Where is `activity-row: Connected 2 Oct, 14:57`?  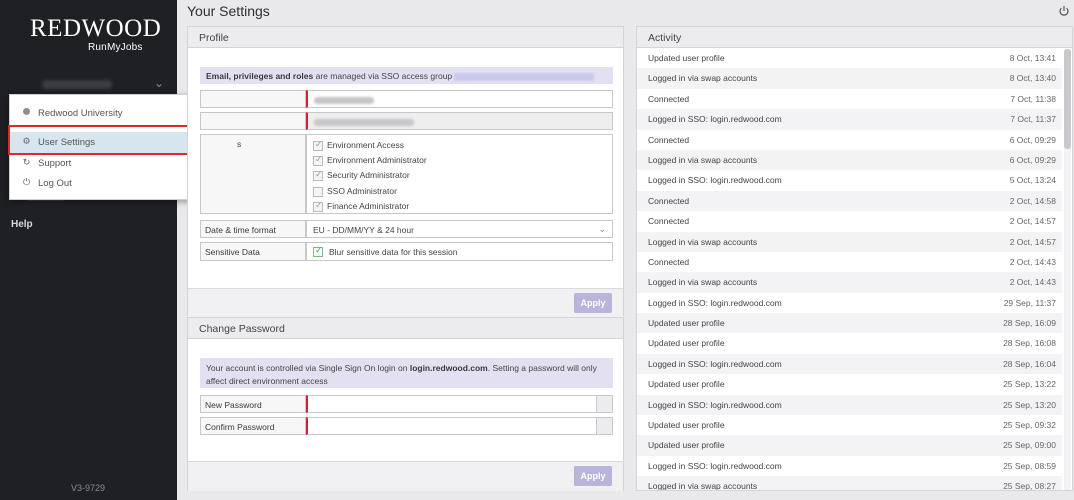
activity-row: Connected 2 Oct, 14:57 is located at coordinates (849, 221).